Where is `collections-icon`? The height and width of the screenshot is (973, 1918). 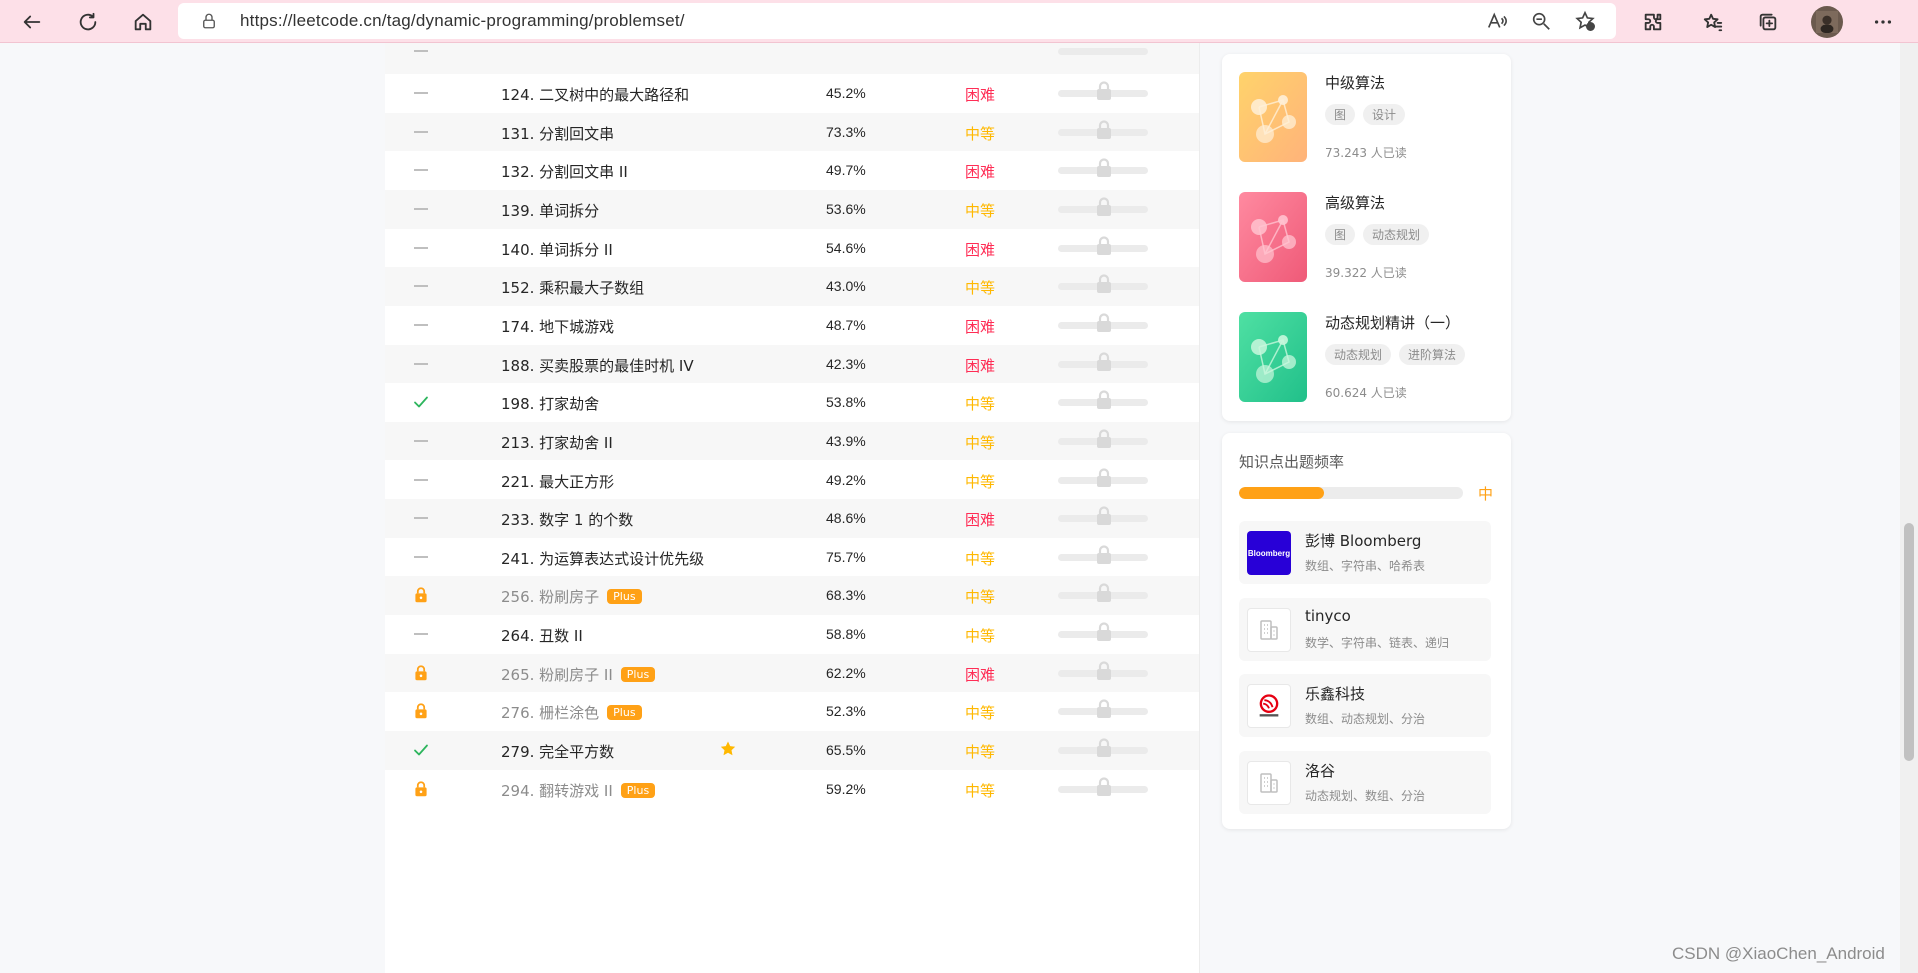
collections-icon is located at coordinates (1768, 22).